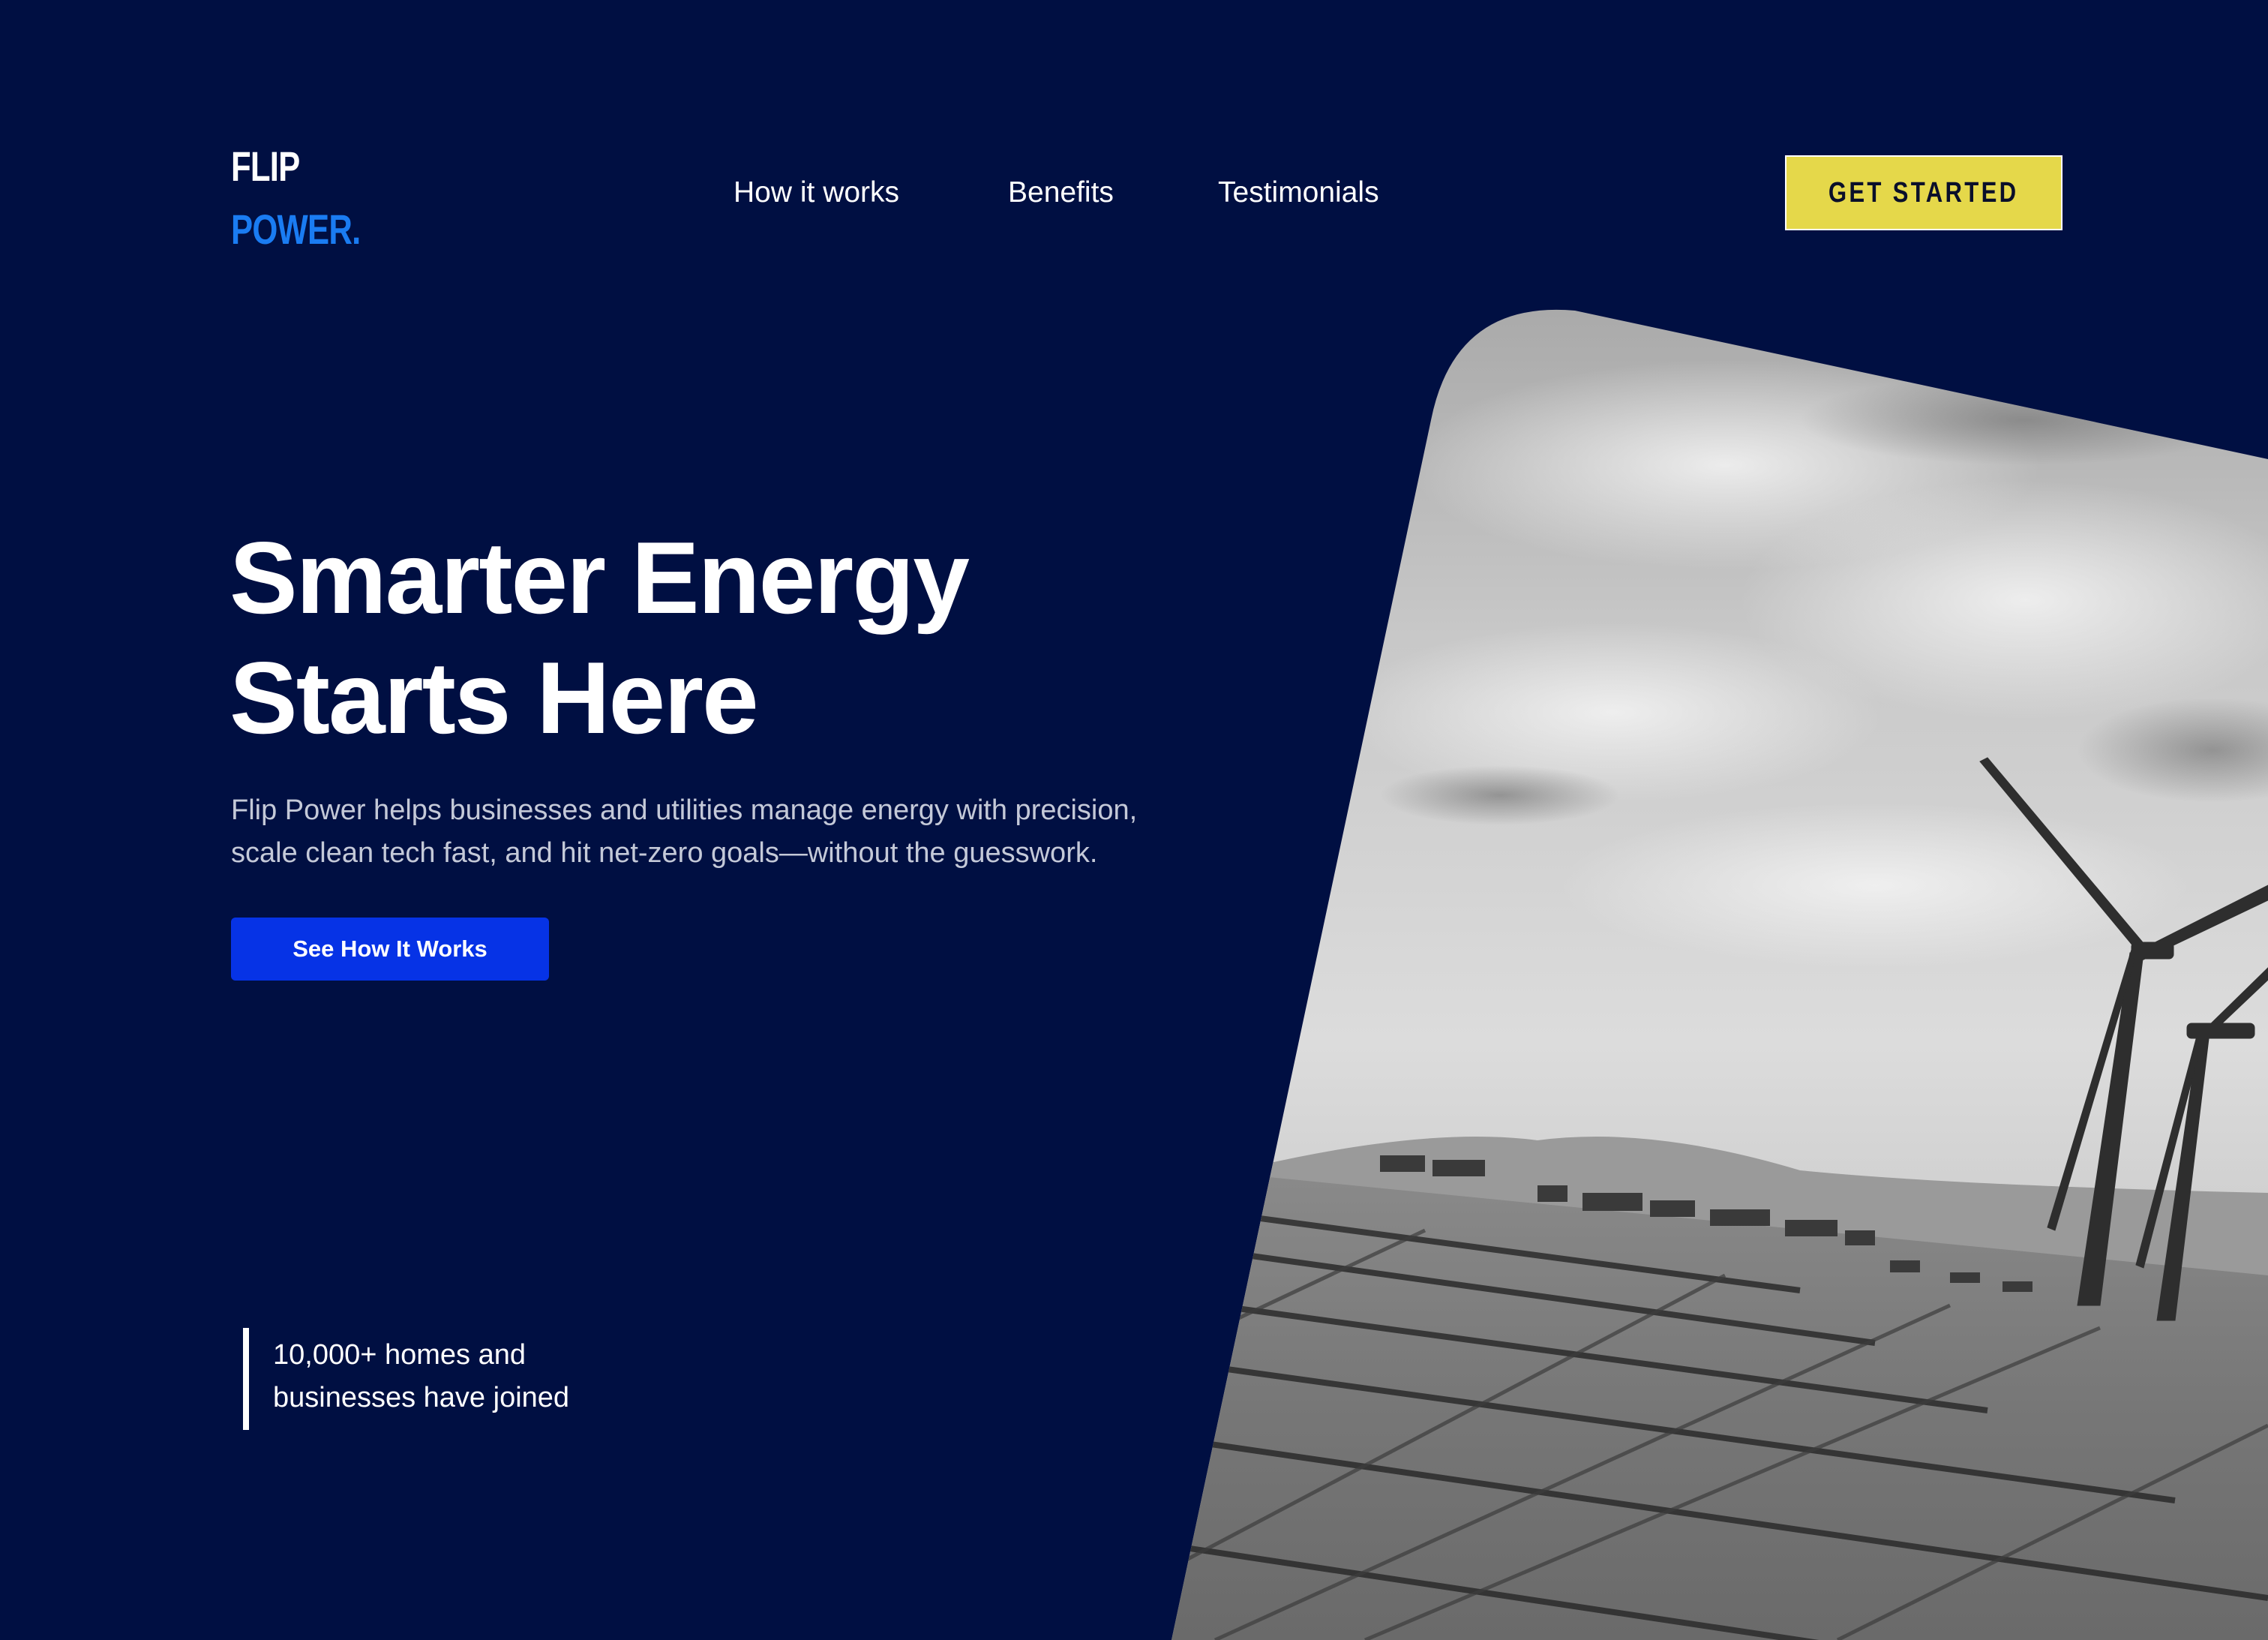  What do you see at coordinates (1298, 193) in the screenshot?
I see `nav-link-testimonials: Testimonials` at bounding box center [1298, 193].